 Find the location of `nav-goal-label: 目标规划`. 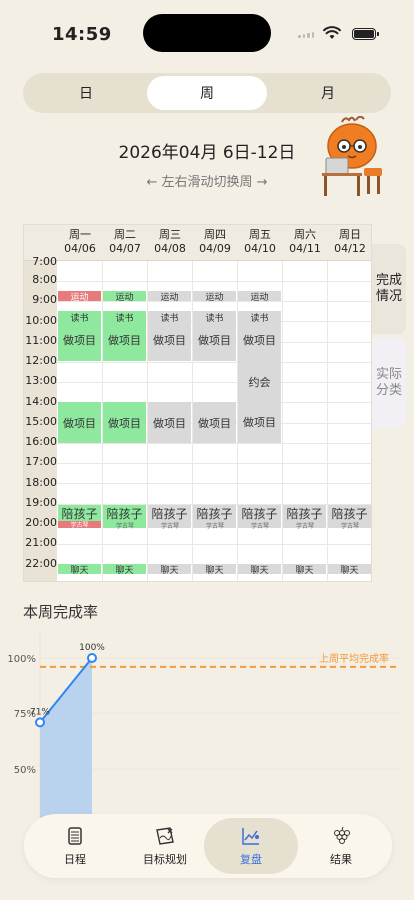

nav-goal-label: 目标规划 is located at coordinates (165, 859).